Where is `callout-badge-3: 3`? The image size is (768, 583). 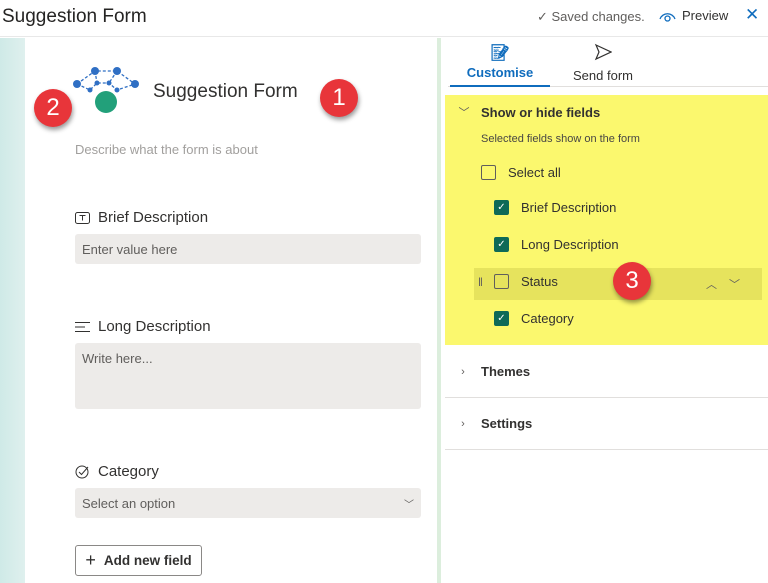 callout-badge-3: 3 is located at coordinates (632, 281).